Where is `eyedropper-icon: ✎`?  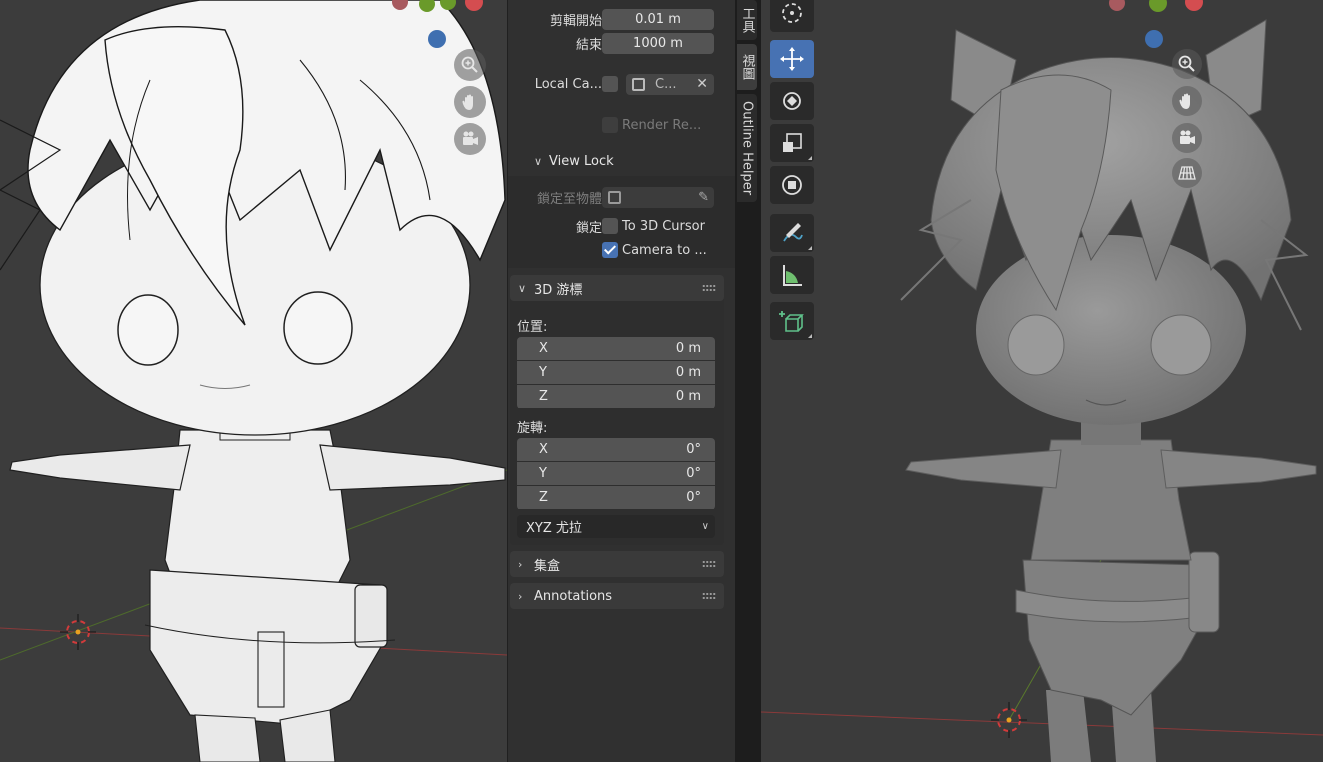
eyedropper-icon: ✎ is located at coordinates (703, 197).